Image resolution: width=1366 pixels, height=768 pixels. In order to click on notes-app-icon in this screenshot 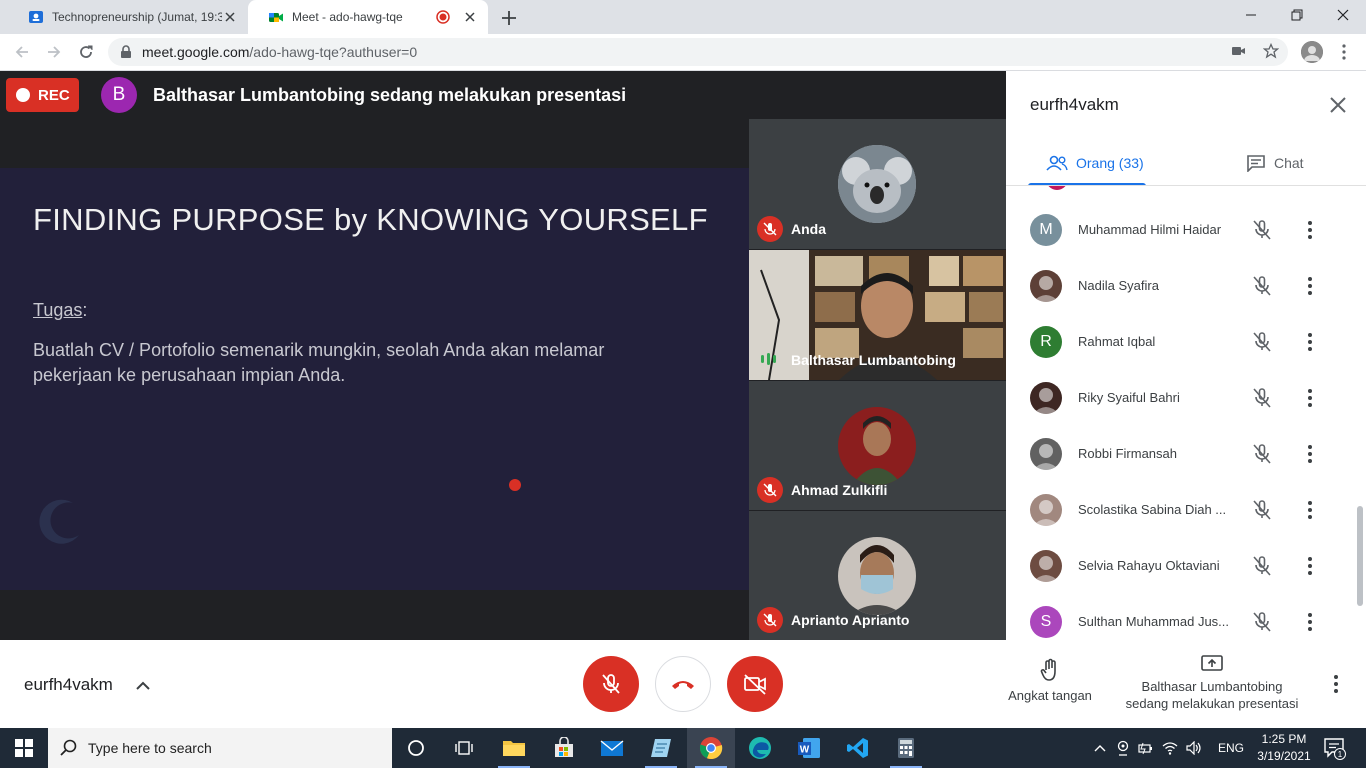, I will do `click(661, 748)`.